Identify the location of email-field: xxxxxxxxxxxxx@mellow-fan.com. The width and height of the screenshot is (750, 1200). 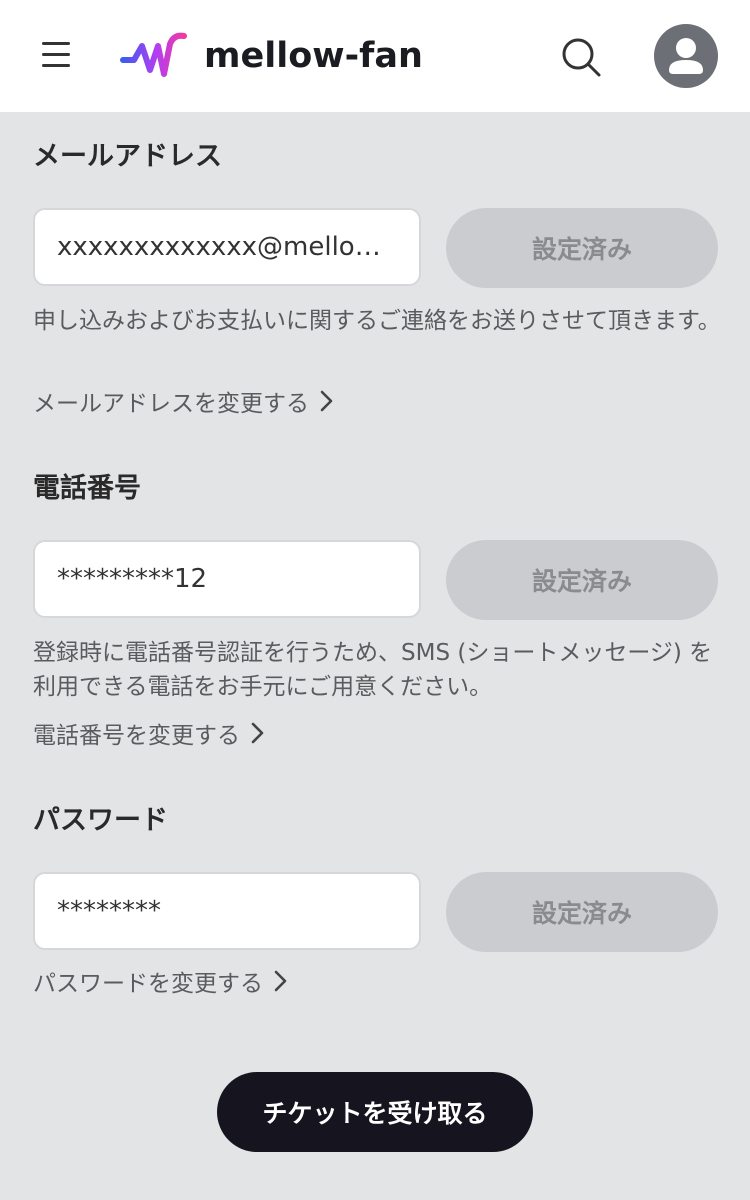
(227, 247).